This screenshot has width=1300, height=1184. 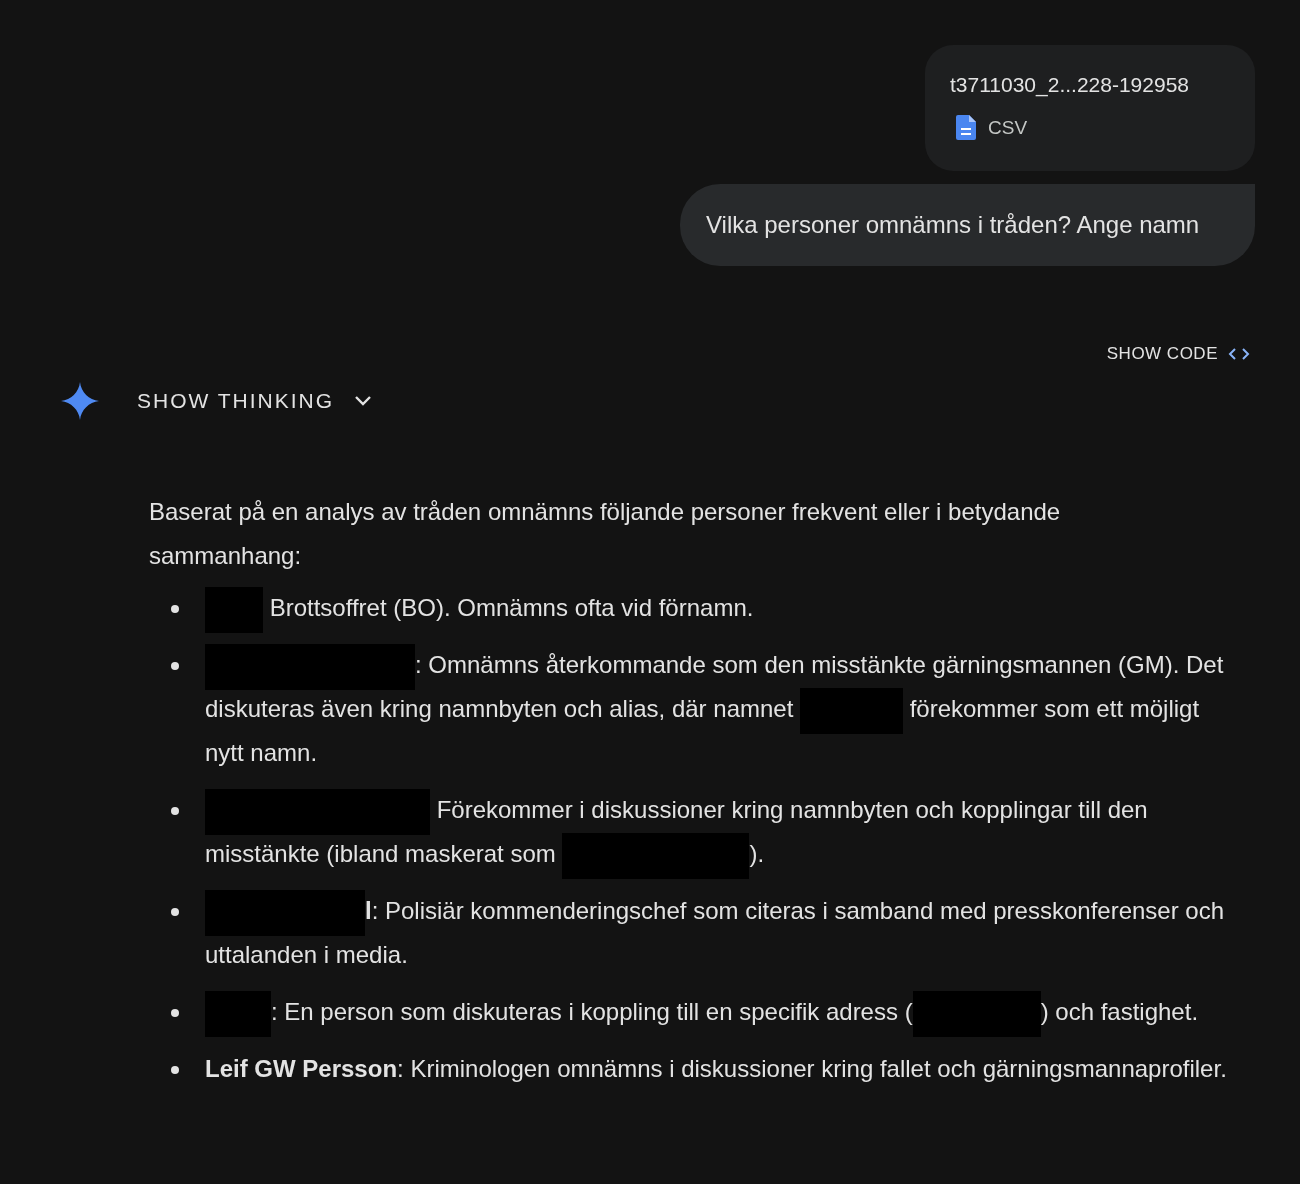 I want to click on show-thinking-button: SHOW THINKING, so click(x=255, y=401).